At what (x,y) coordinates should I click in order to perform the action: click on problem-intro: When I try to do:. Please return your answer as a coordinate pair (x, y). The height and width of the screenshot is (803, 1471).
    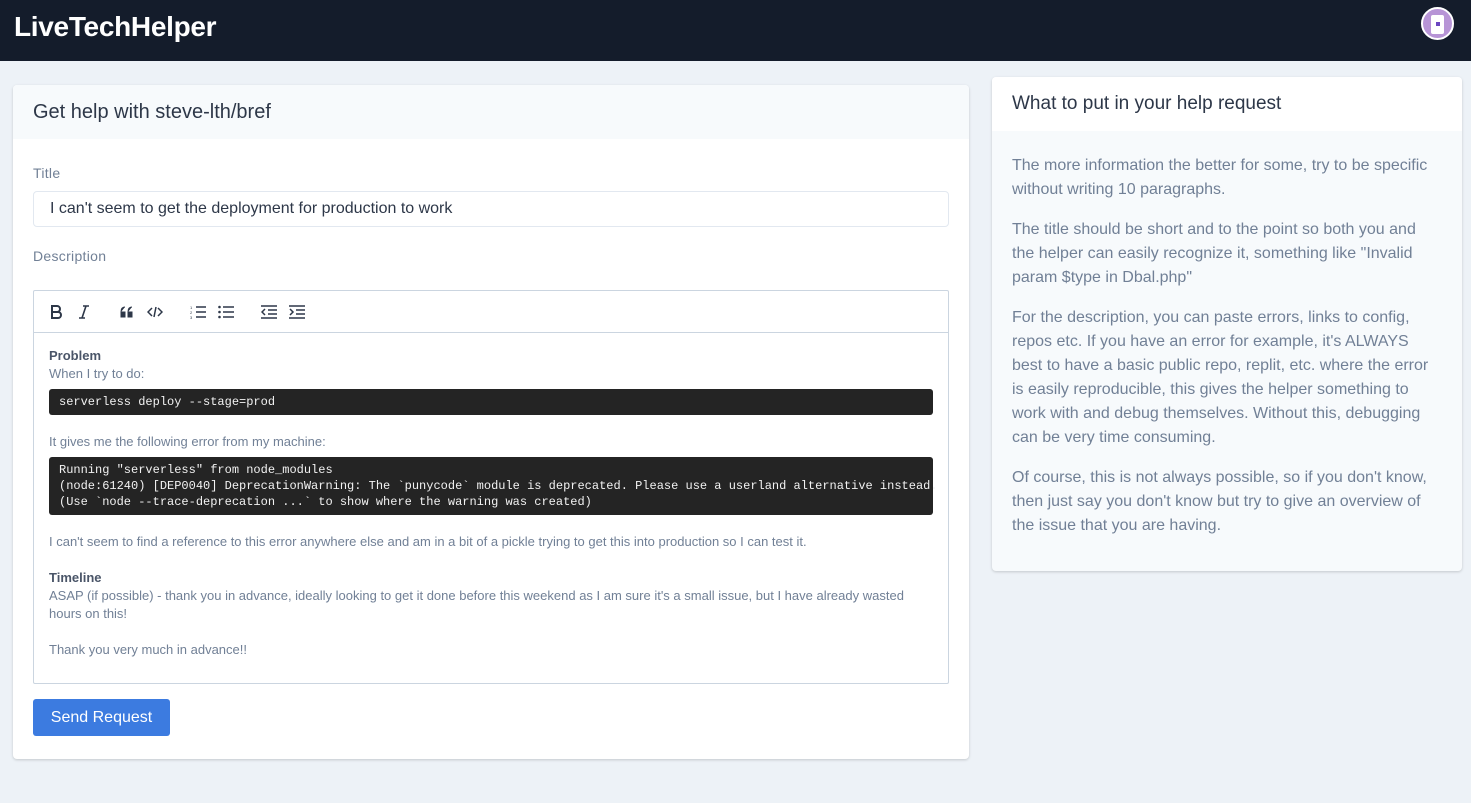
    Looking at the image, I should click on (97, 373).